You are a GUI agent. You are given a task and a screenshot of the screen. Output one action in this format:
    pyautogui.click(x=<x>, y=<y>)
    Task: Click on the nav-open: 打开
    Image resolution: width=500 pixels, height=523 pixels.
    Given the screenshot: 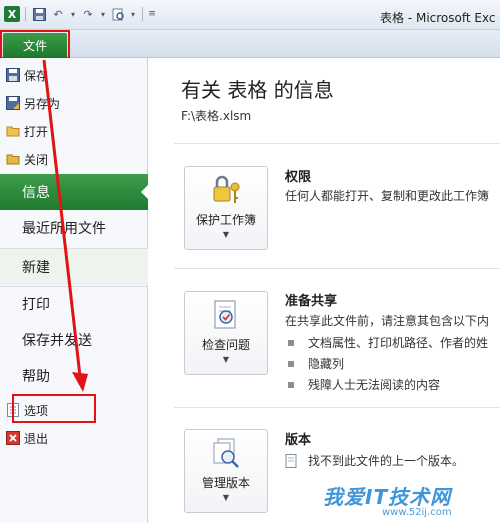 What is the action you would take?
    pyautogui.click(x=74, y=131)
    